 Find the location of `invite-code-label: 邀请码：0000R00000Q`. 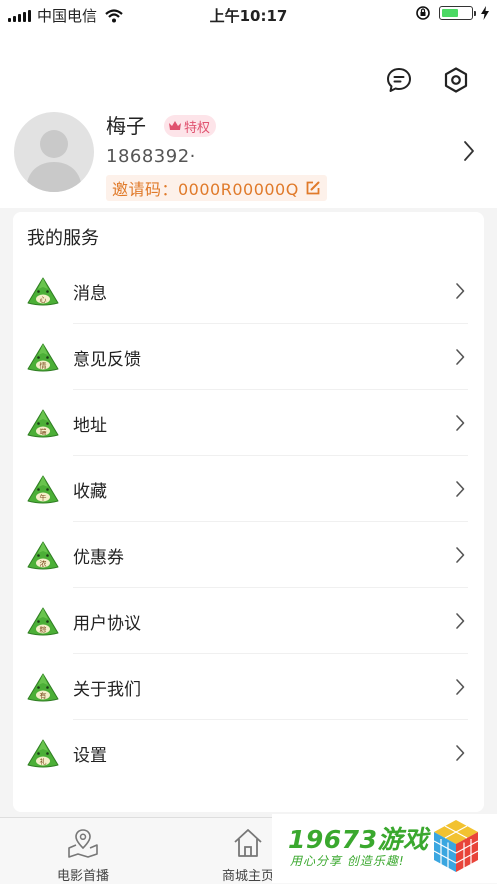

invite-code-label: 邀请码：0000R00000Q is located at coordinates (205, 189).